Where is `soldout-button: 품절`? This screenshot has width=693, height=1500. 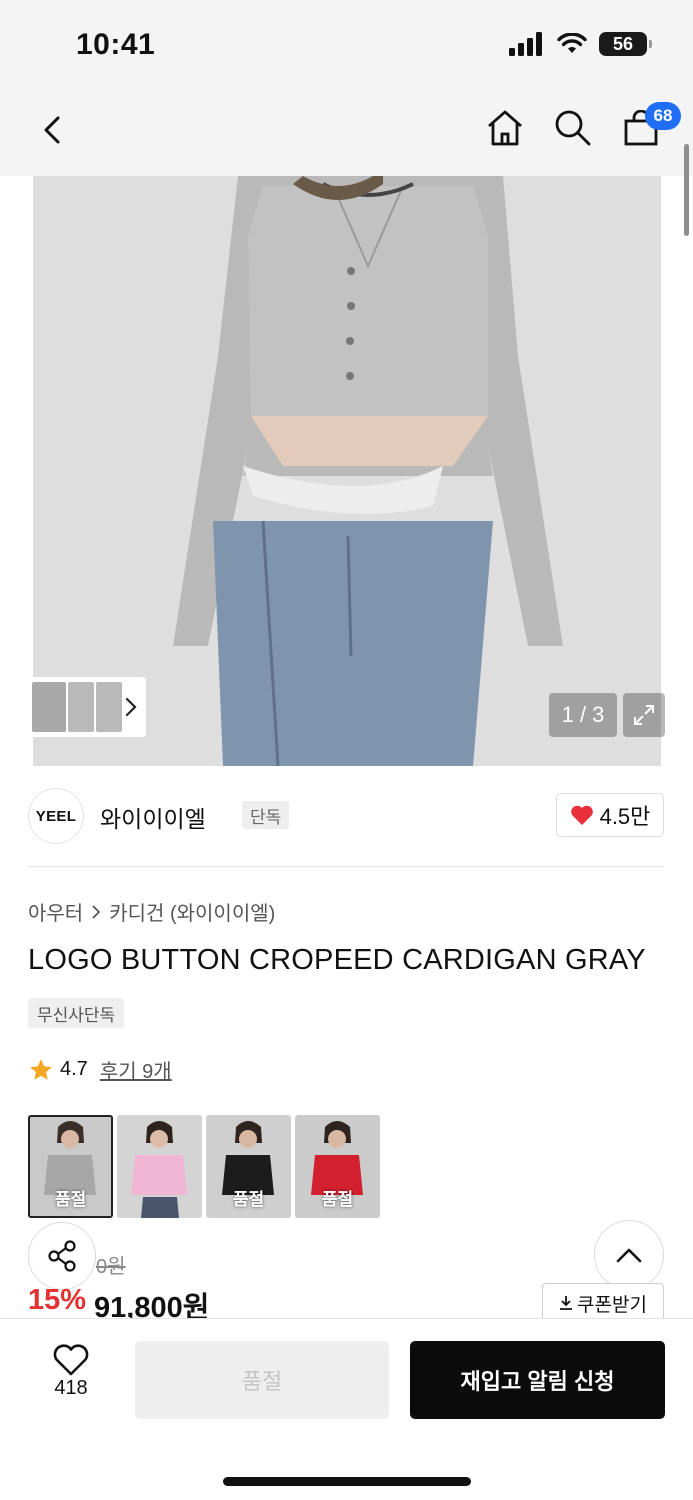
soldout-button: 품절 is located at coordinates (262, 1380).